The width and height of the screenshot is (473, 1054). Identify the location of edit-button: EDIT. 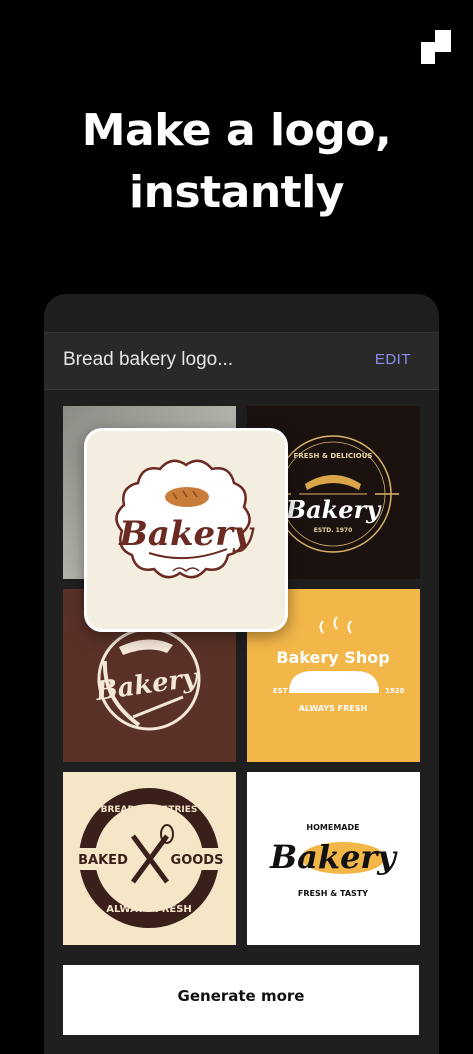
(393, 359).